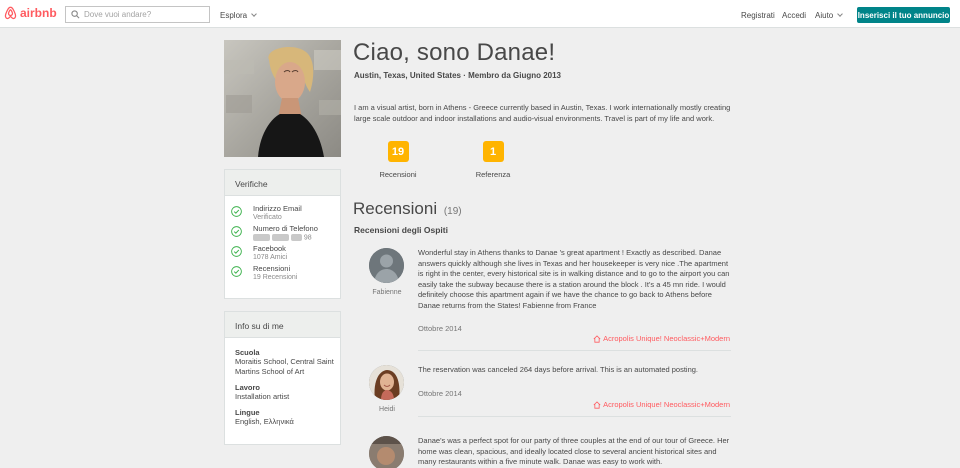 This screenshot has width=960, height=468. What do you see at coordinates (758, 15) in the screenshot?
I see `signup-link: Registrati` at bounding box center [758, 15].